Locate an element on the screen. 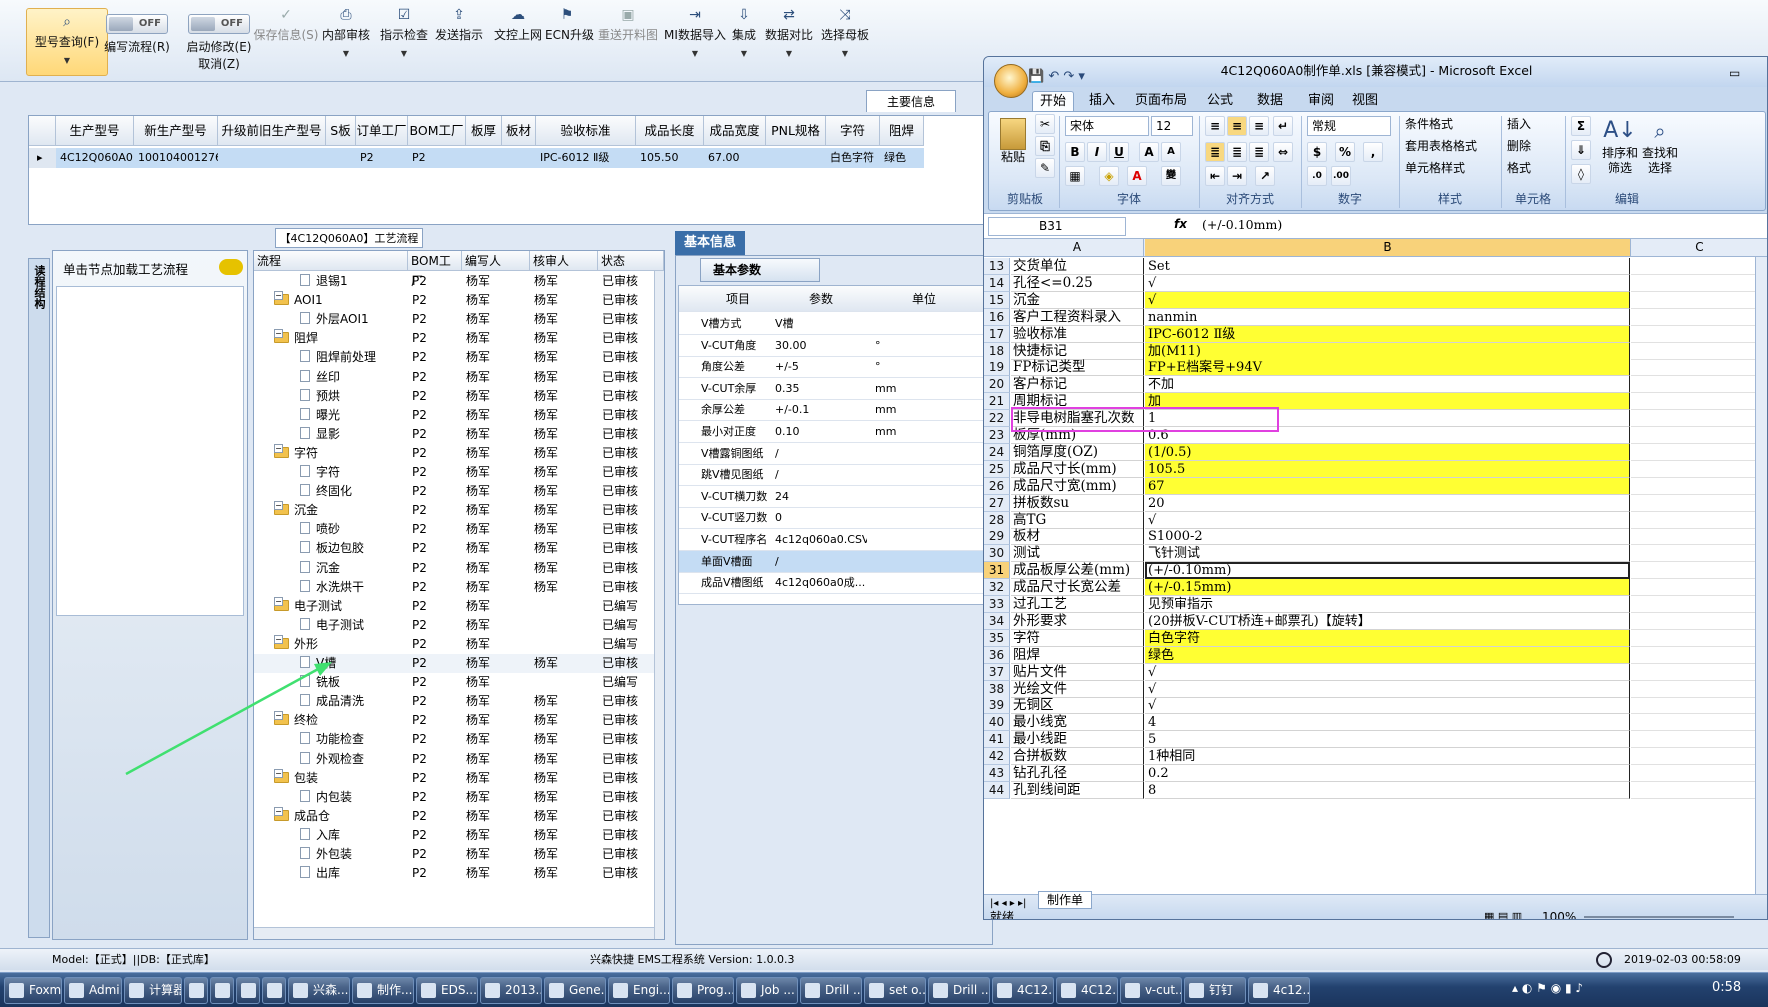 The width and height of the screenshot is (1768, 1007). cell-b: 0.2 is located at coordinates (1387, 773).